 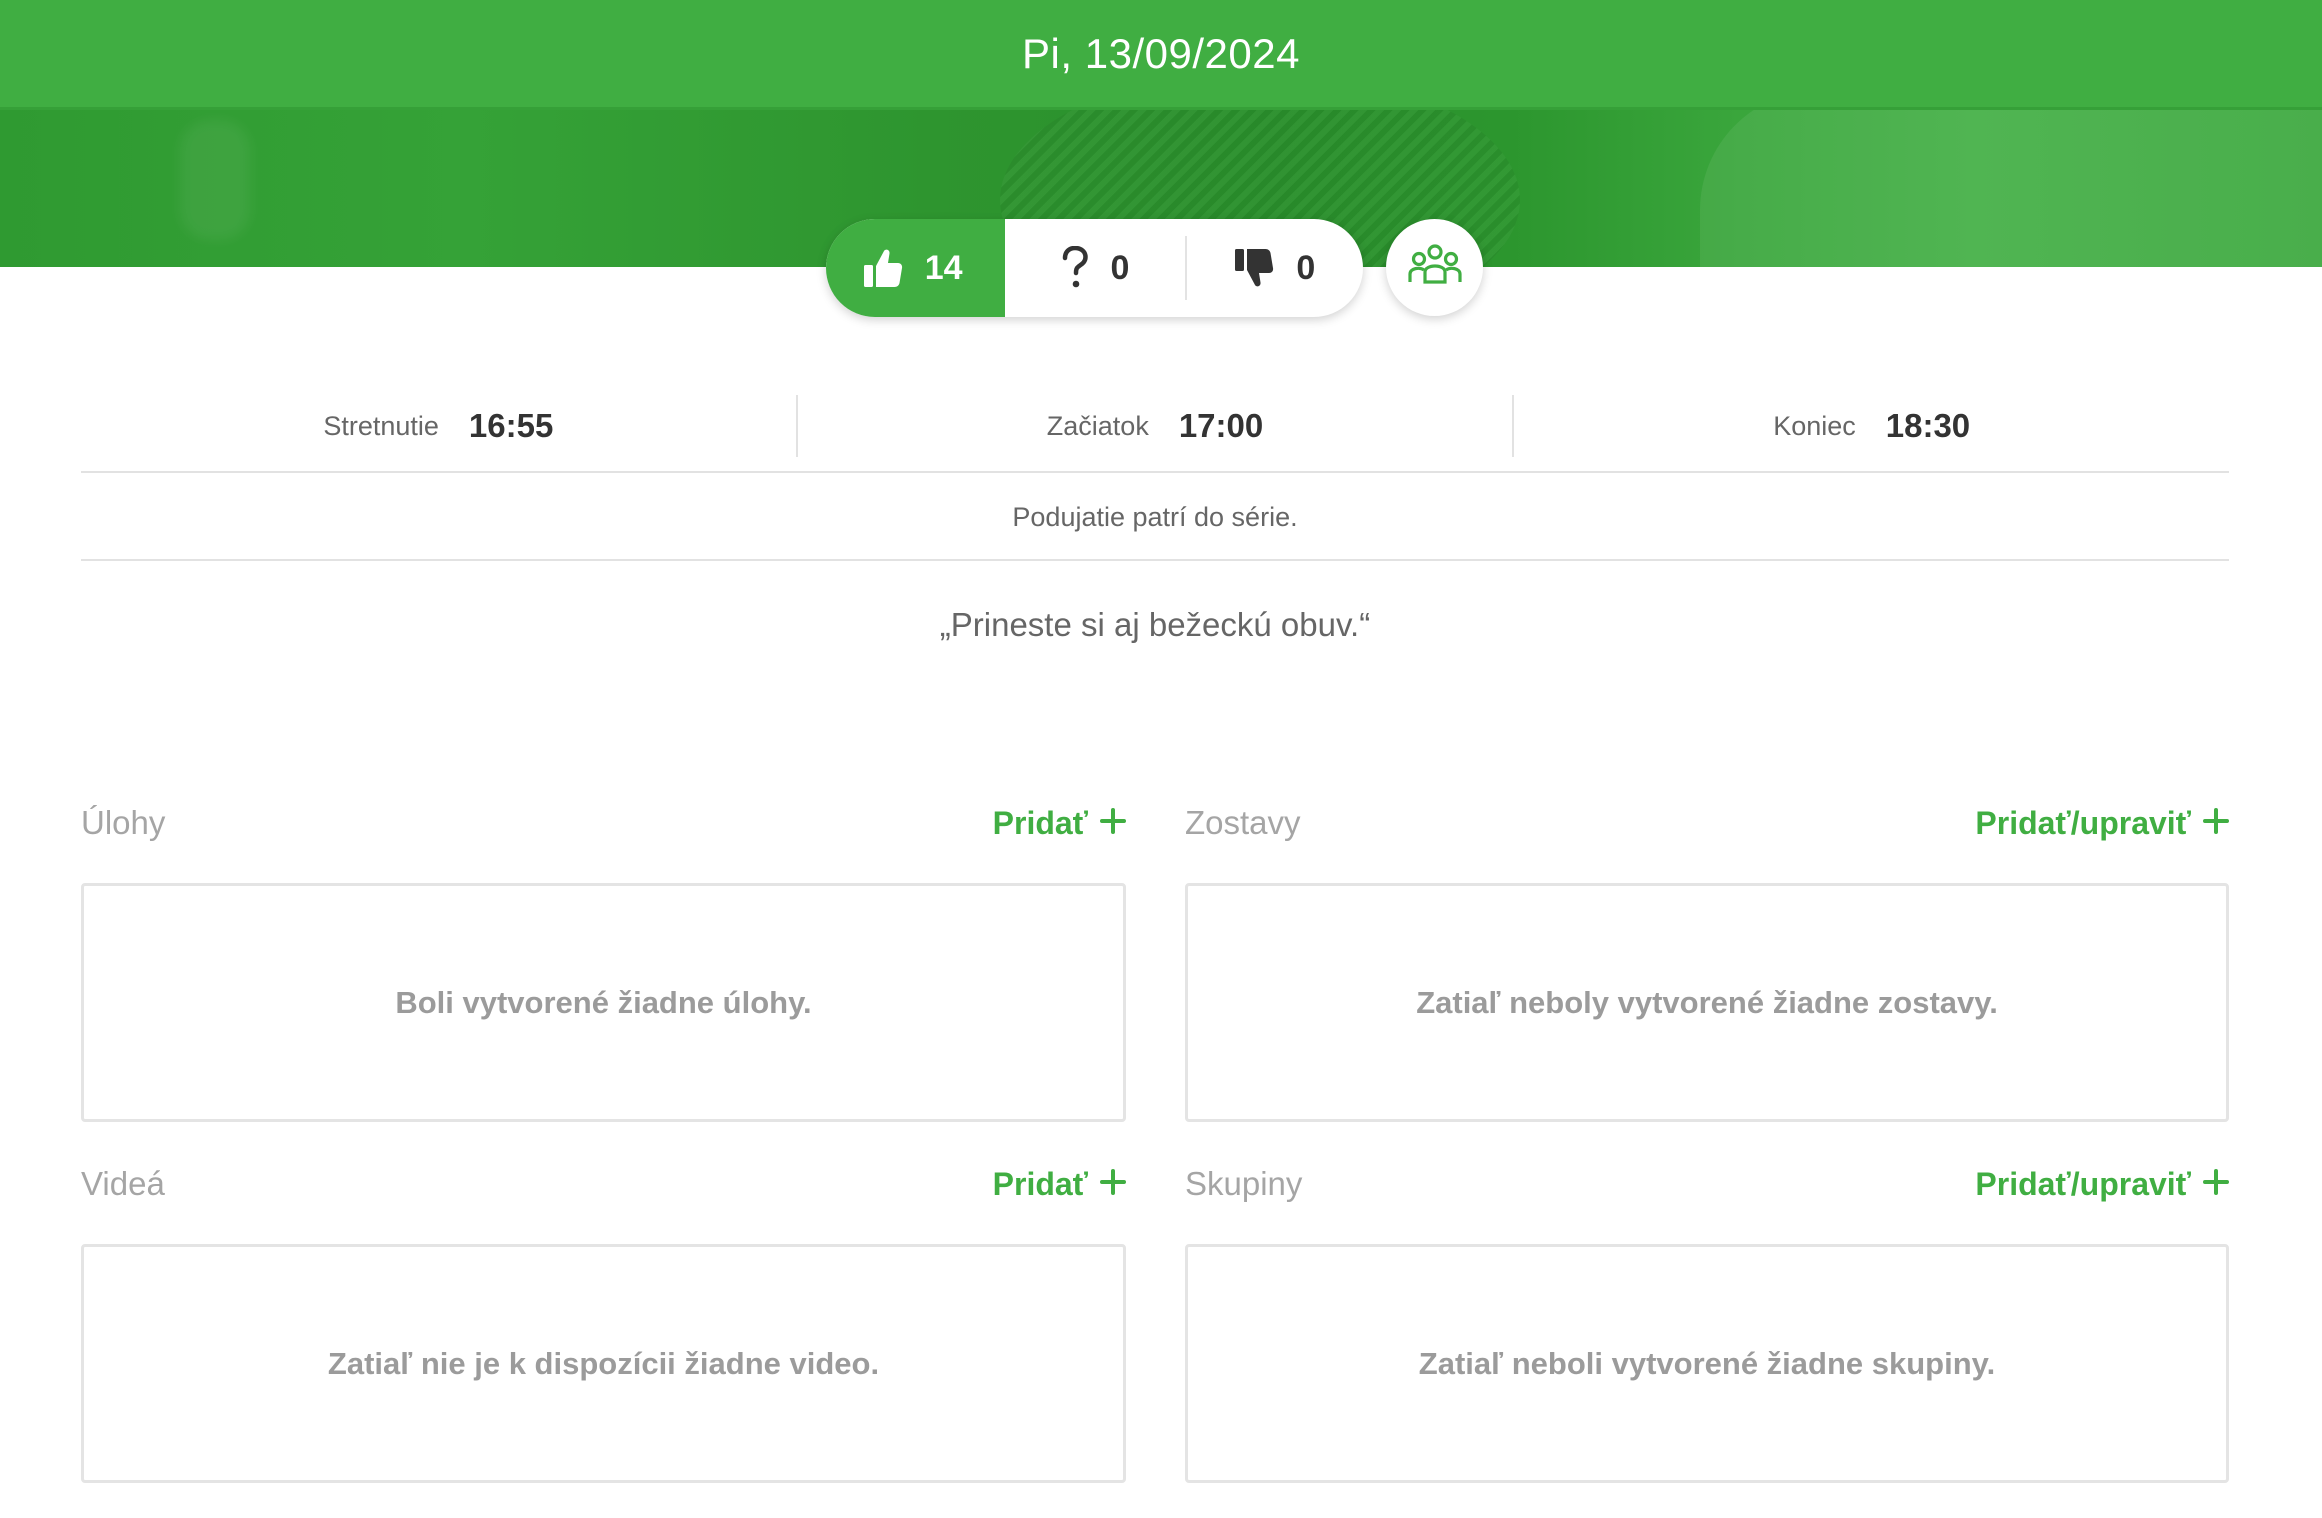 I want to click on rsvp-yes-count: 14, so click(x=943, y=267).